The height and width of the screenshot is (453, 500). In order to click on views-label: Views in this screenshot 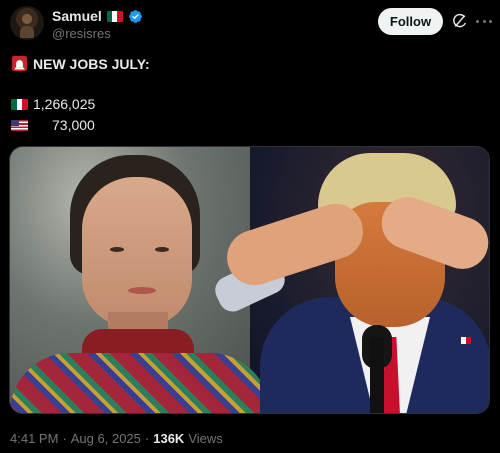, I will do `click(205, 438)`.